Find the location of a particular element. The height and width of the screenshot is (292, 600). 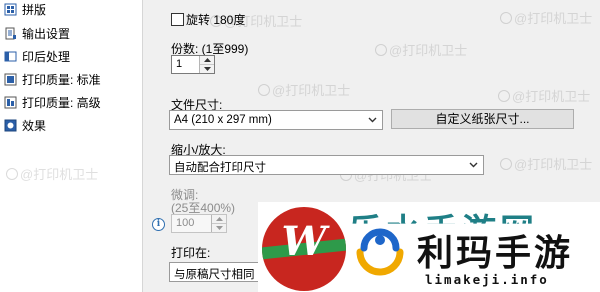

print-on-select: 与原稿尺寸相同 is located at coordinates (219, 272).